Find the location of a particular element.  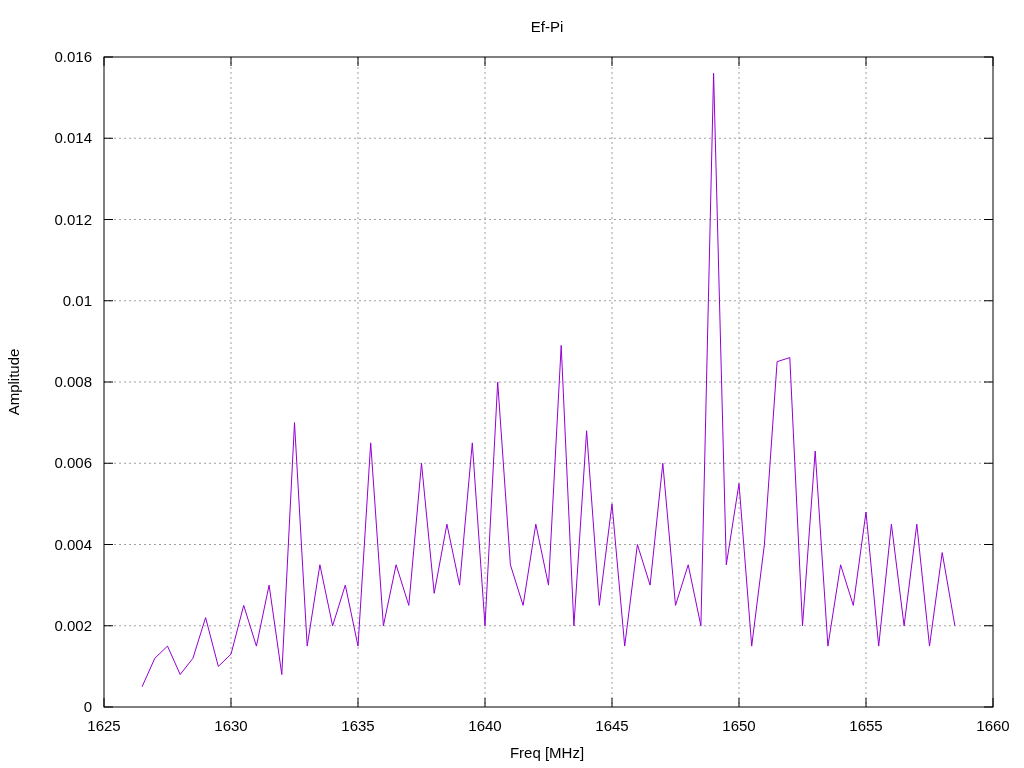

tick-label: 1650 is located at coordinates (739, 725).